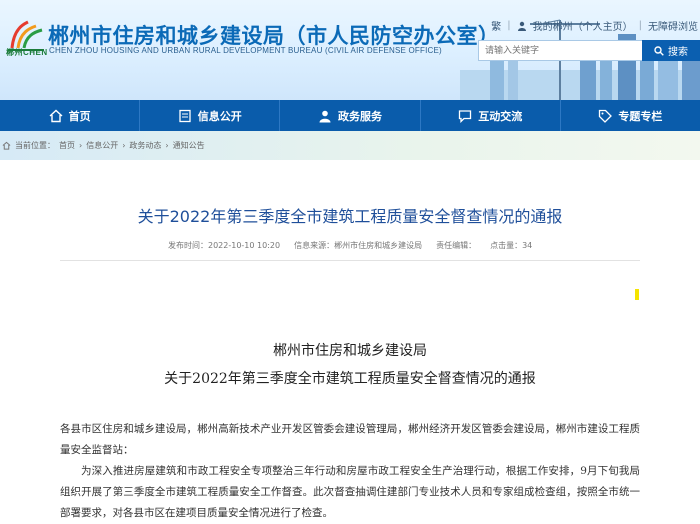 The height and width of the screenshot is (524, 700). I want to click on search-icon, so click(659, 50).